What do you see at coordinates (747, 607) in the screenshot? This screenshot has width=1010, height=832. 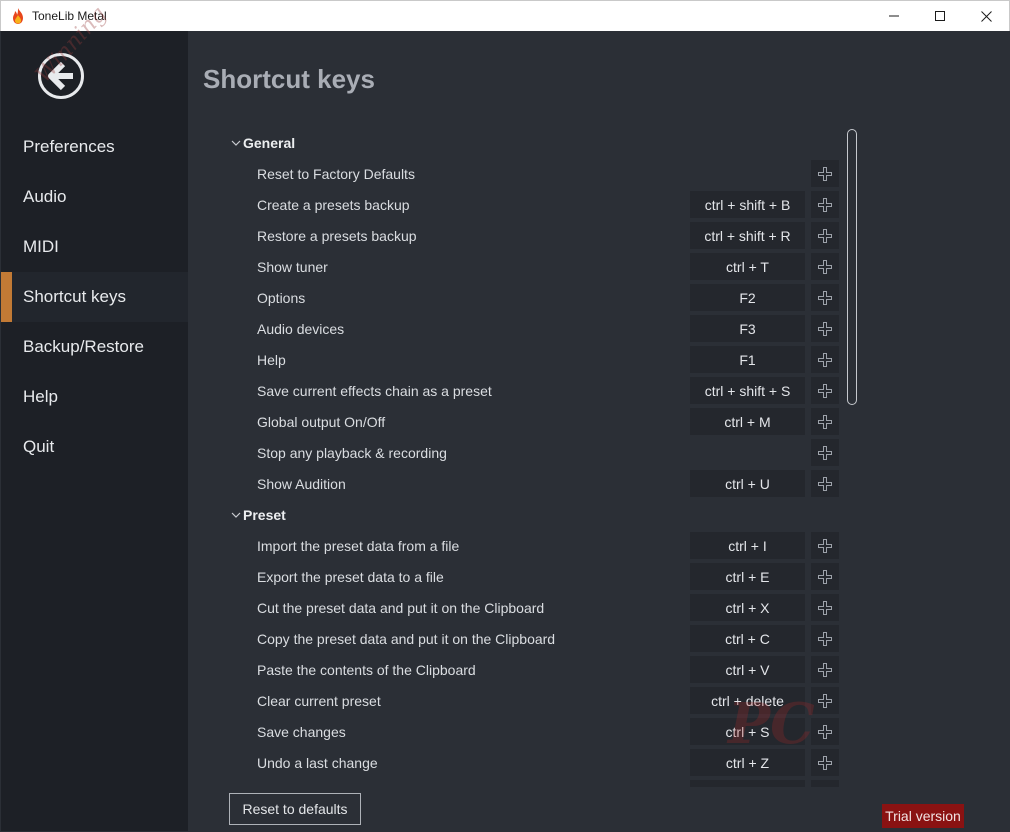 I see `shortcut-key-field: ctrl + X` at bounding box center [747, 607].